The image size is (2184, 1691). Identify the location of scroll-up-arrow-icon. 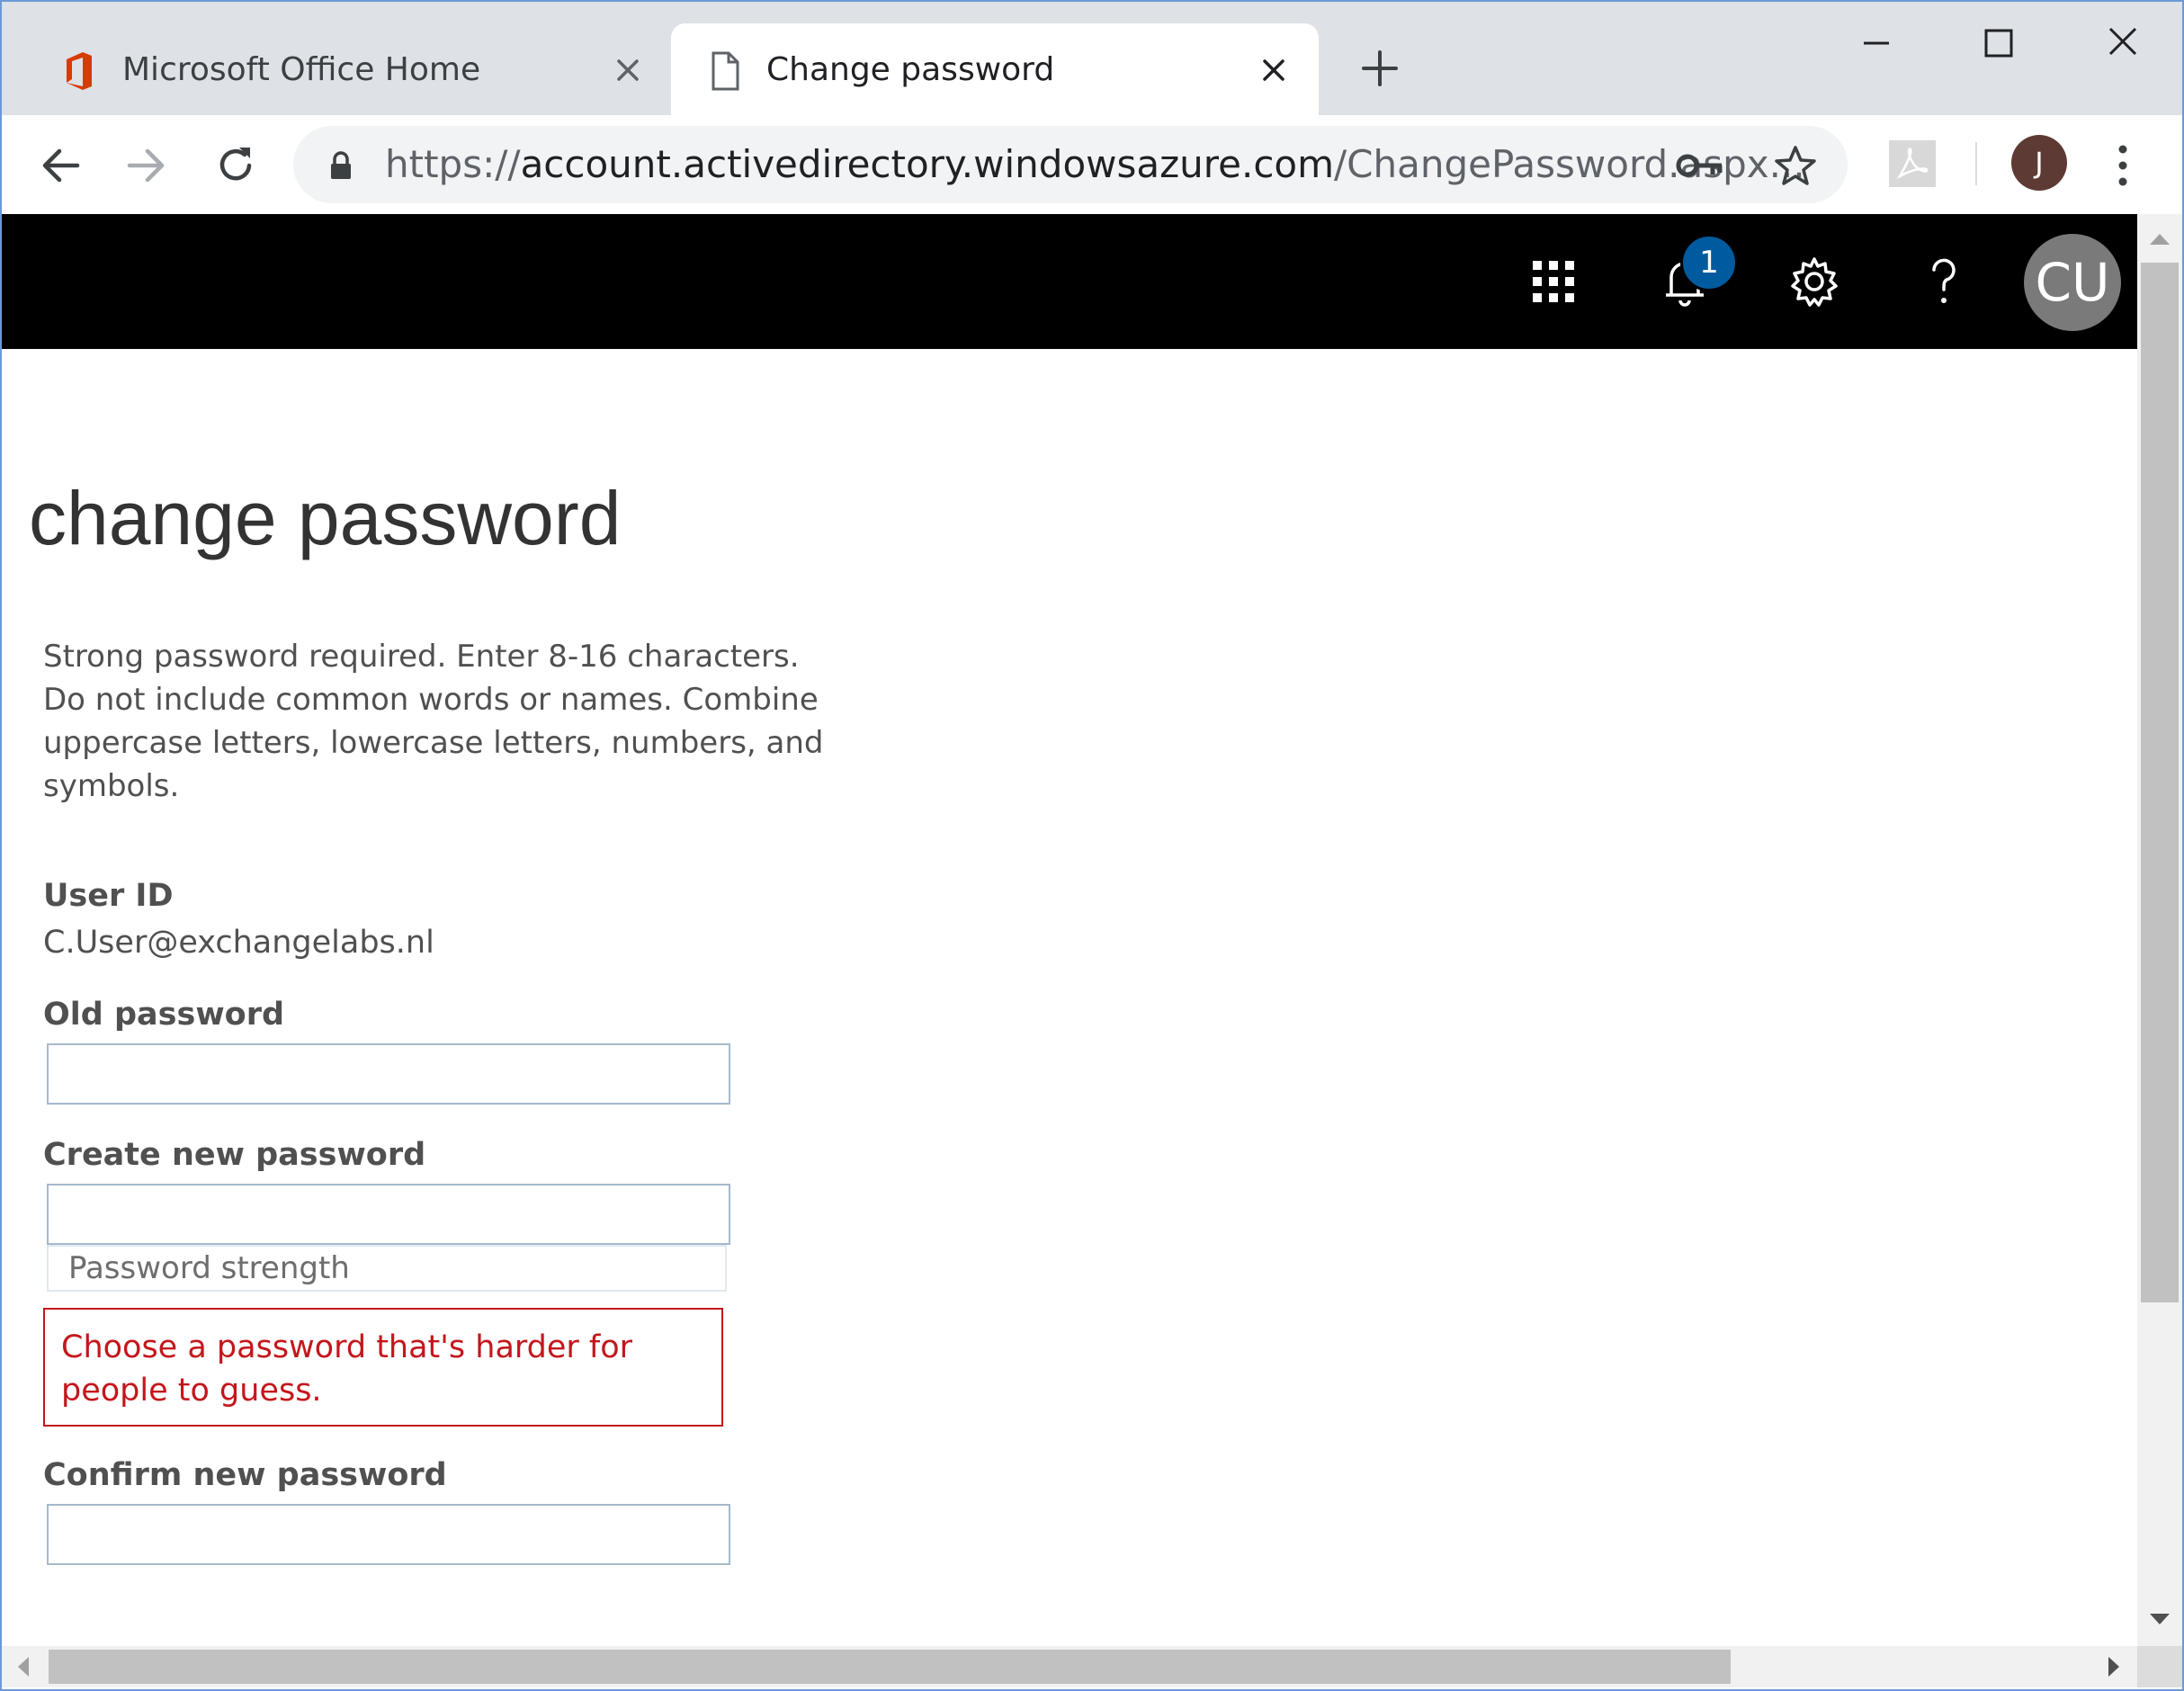
(2160, 238).